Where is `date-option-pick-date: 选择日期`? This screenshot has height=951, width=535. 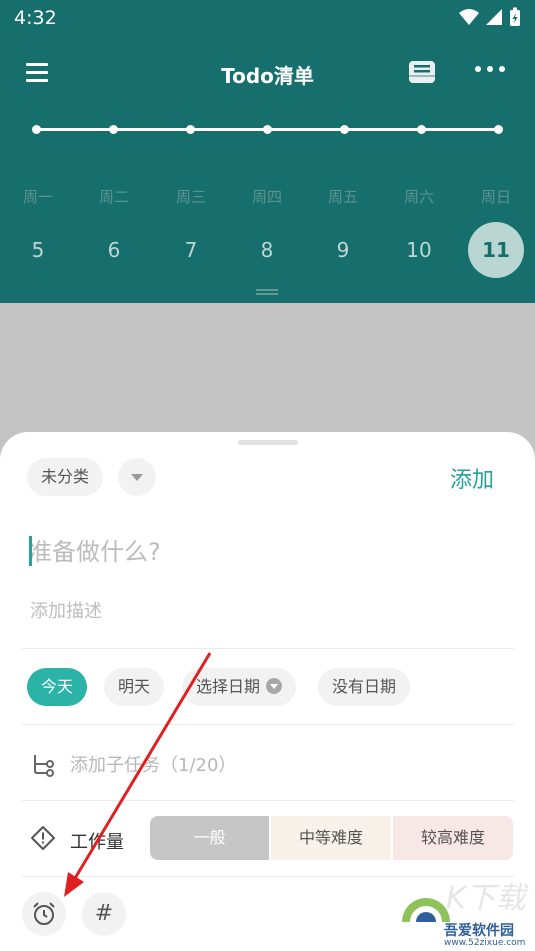 date-option-pick-date: 选择日期 is located at coordinates (239, 687).